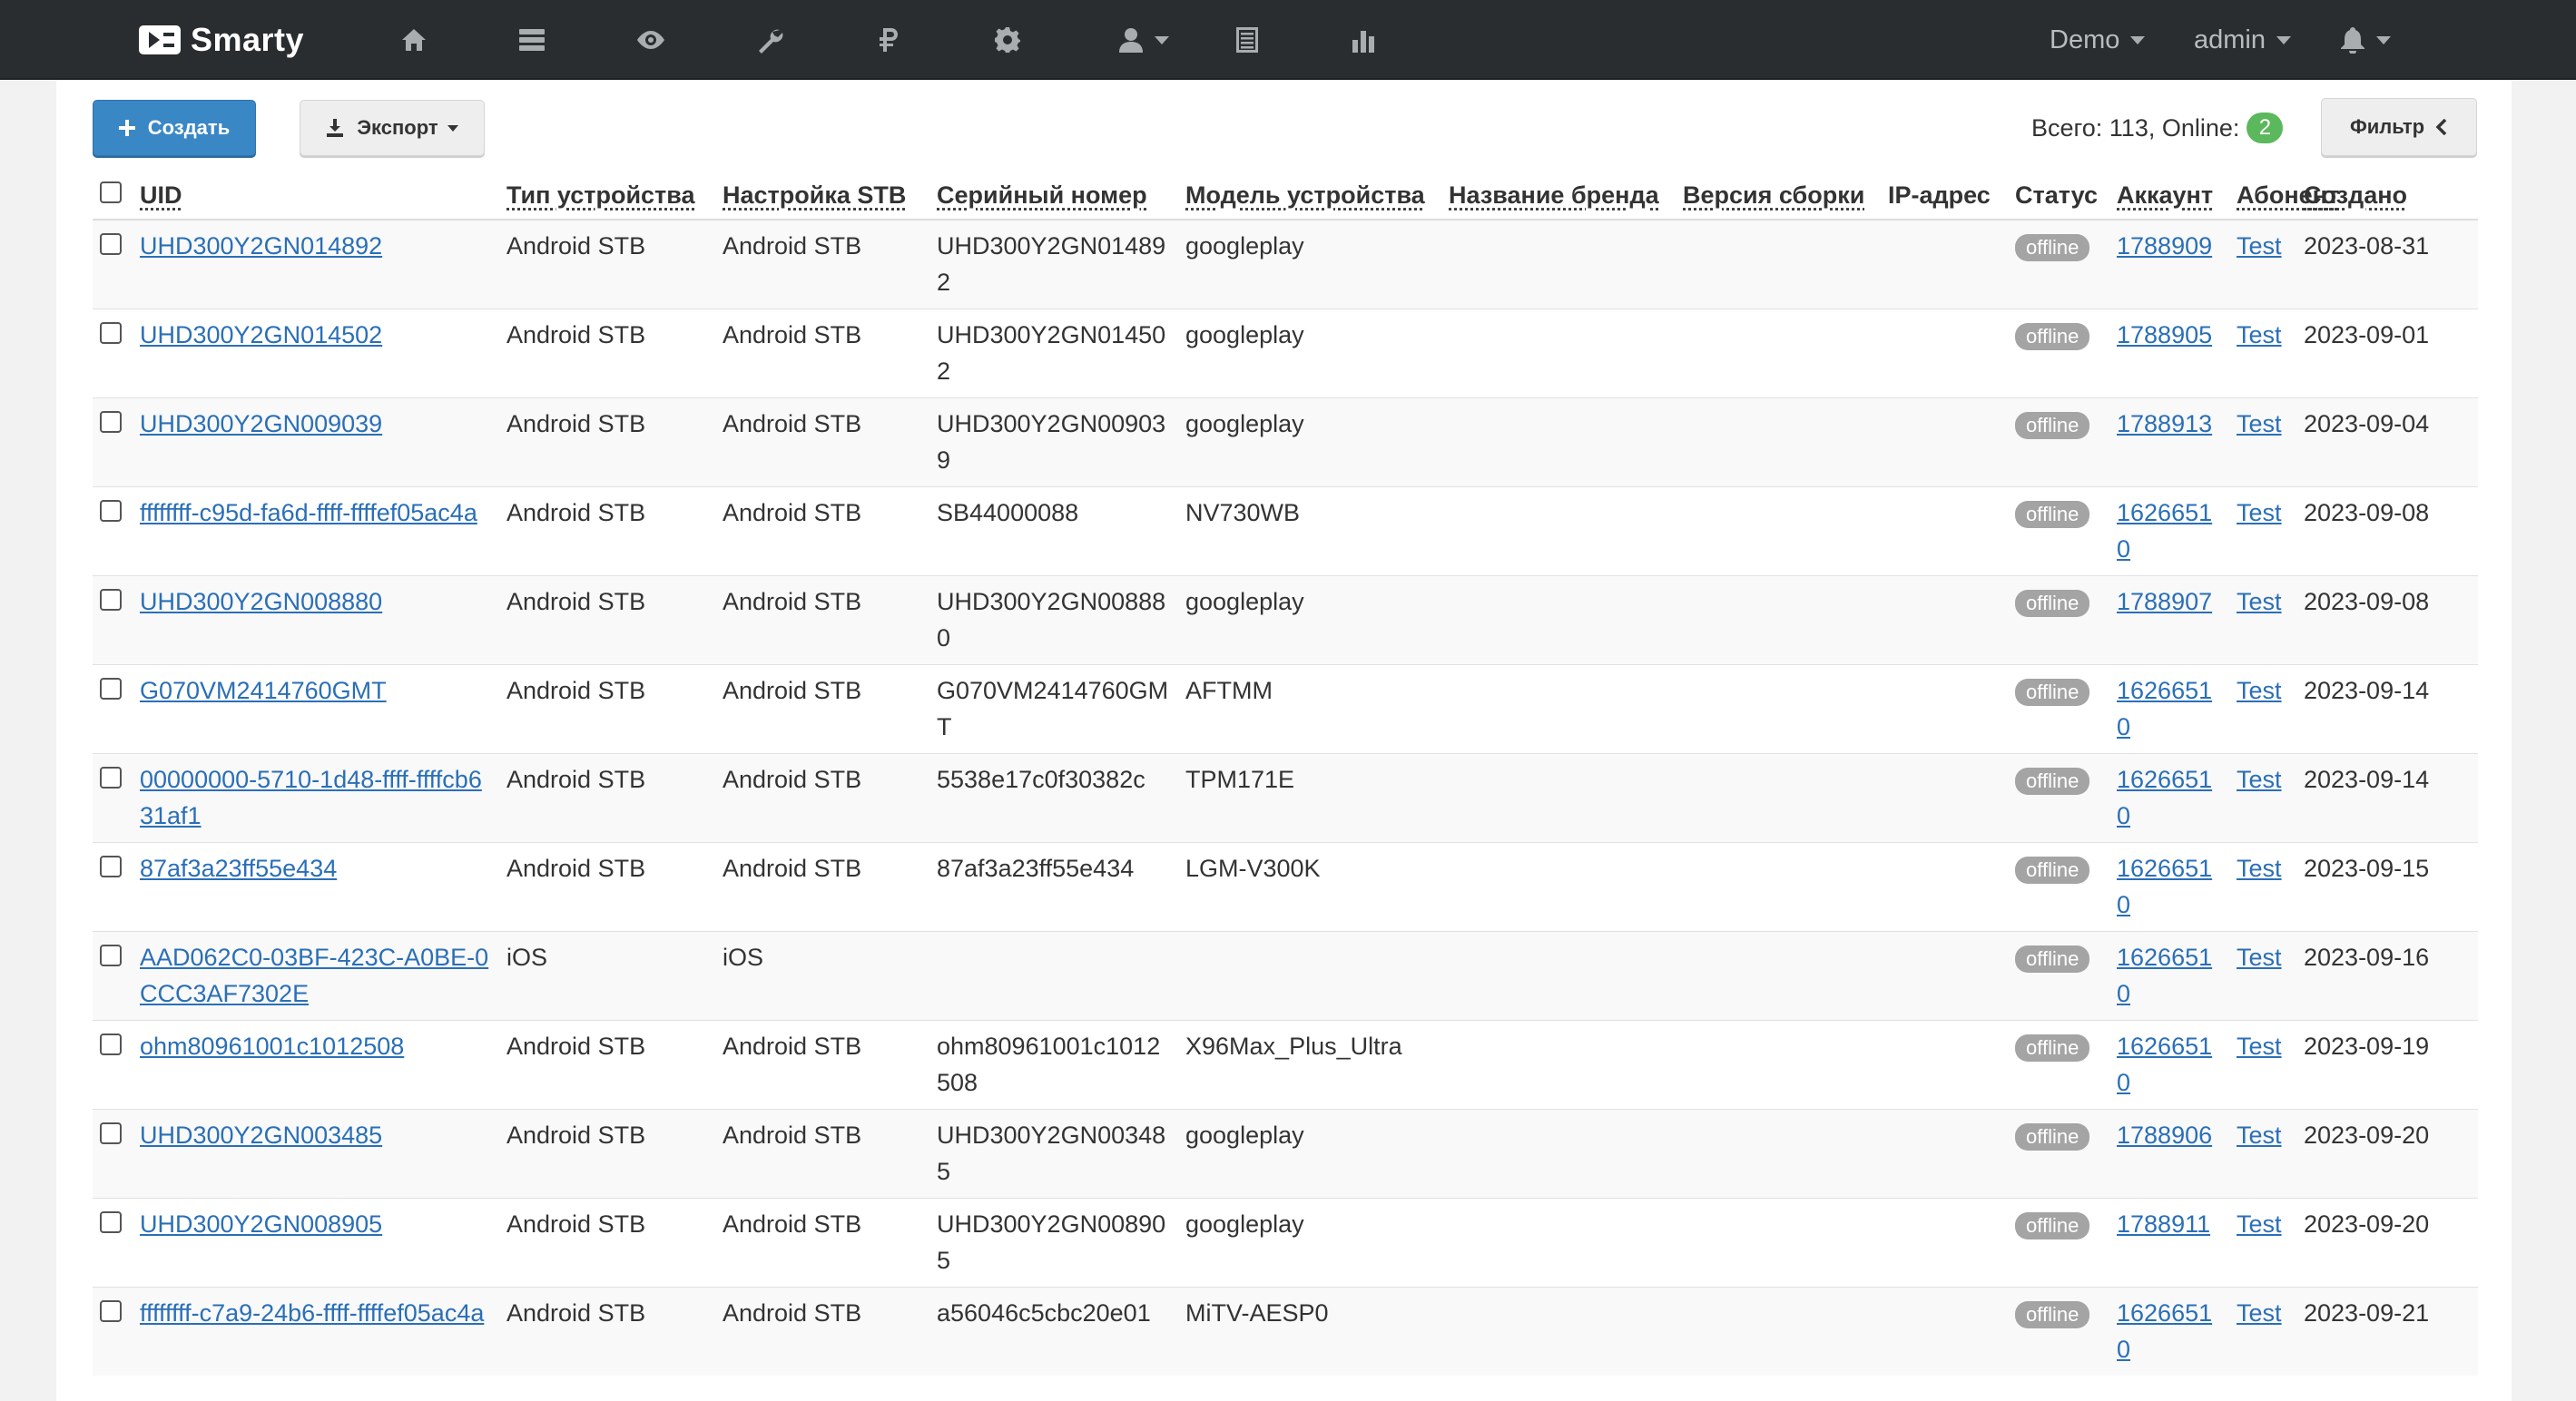 The width and height of the screenshot is (2576, 1401). I want to click on uid-link: 00000000-5710-1d48-ffff-ffffcb631af1, so click(311, 797).